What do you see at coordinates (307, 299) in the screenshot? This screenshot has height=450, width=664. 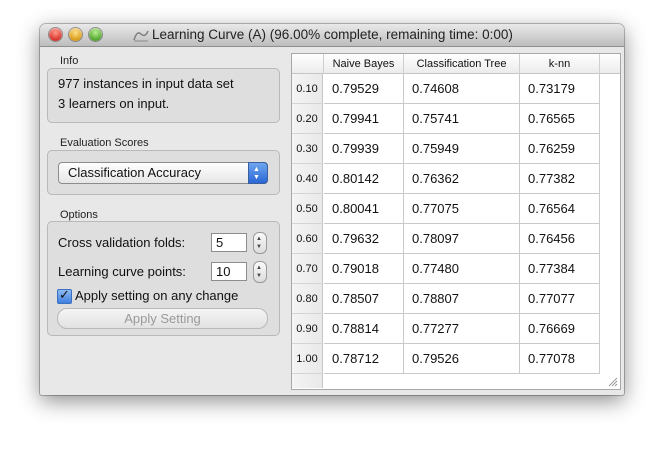 I see `row-header: 0.80` at bounding box center [307, 299].